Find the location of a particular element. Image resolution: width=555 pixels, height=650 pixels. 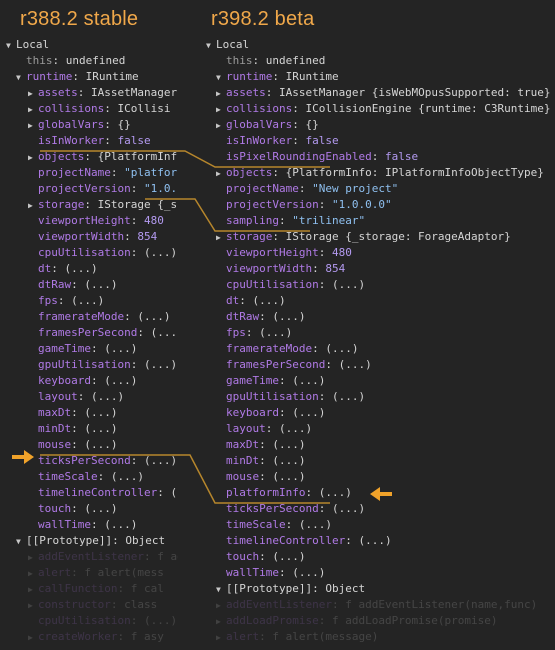

right-row-walltime: wallTime: (...) is located at coordinates (270, 573).